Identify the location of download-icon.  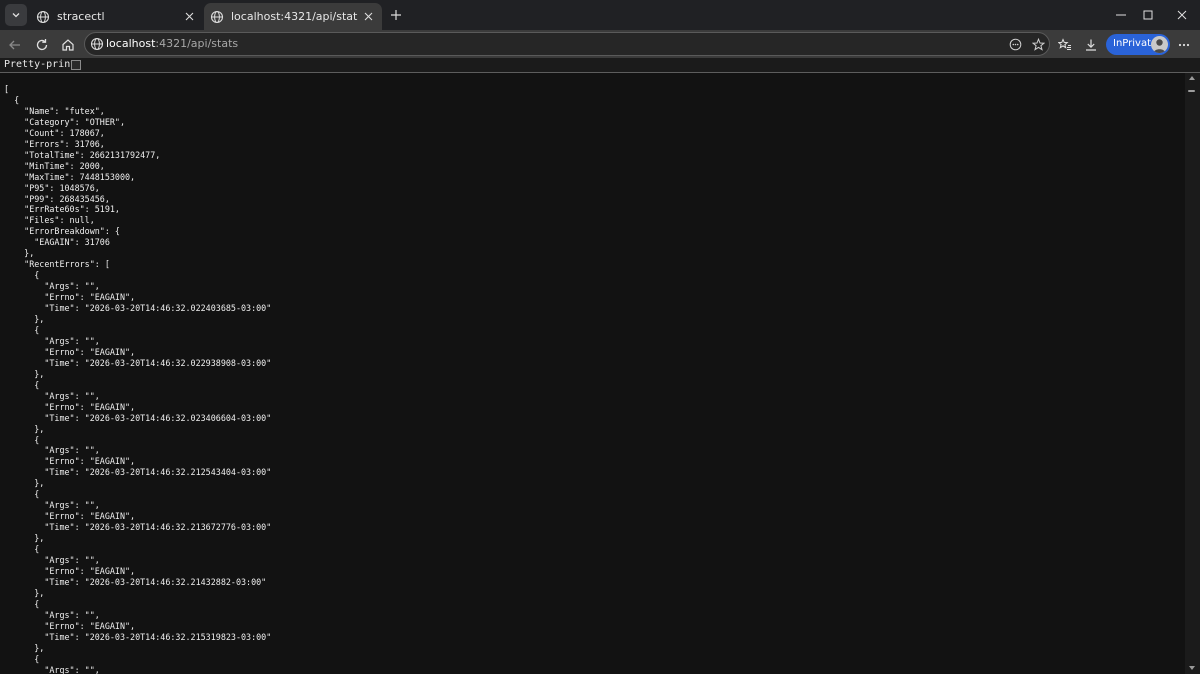
(1091, 45).